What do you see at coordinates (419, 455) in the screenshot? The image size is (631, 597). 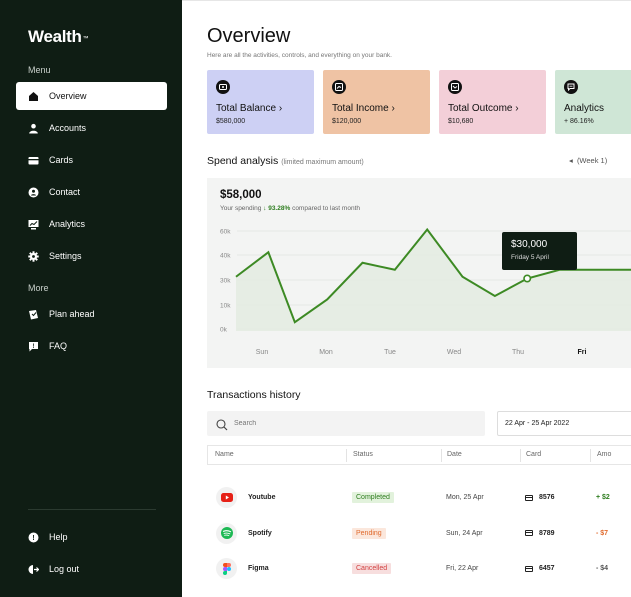 I see `table-header: Name Status Date Card Amo` at bounding box center [419, 455].